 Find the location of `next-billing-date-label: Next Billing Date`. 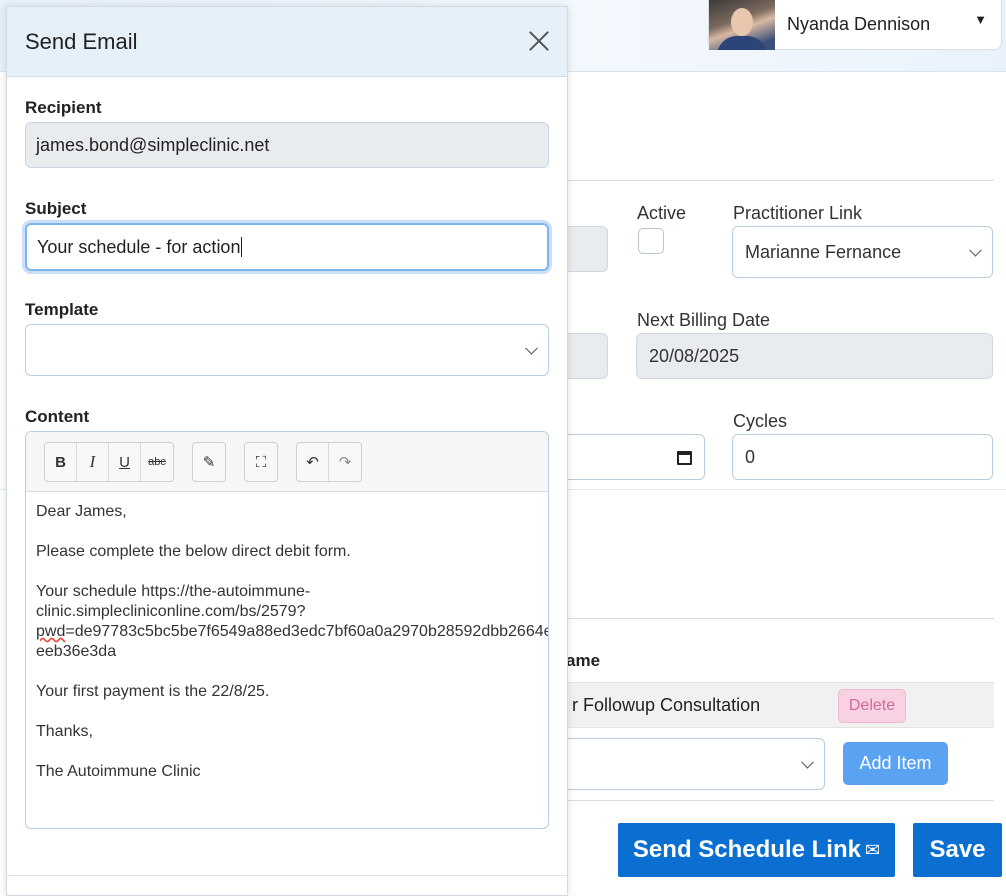

next-billing-date-label: Next Billing Date is located at coordinates (704, 320).